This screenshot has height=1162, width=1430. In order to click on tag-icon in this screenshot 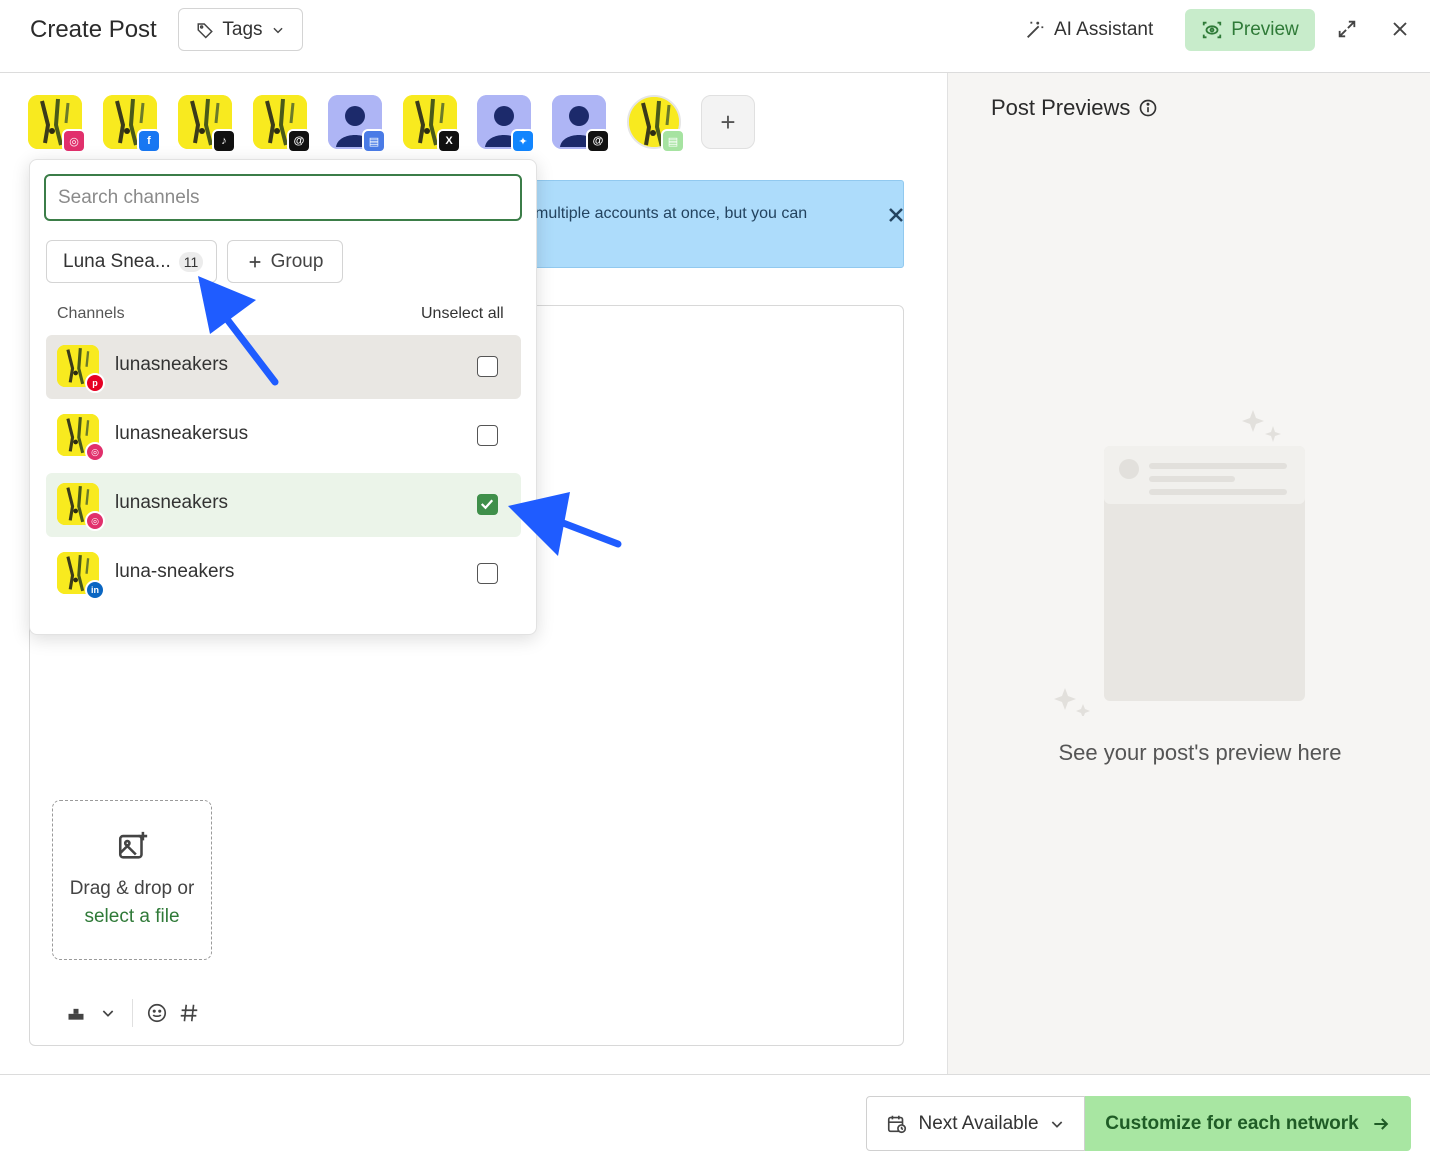, I will do `click(205, 30)`.